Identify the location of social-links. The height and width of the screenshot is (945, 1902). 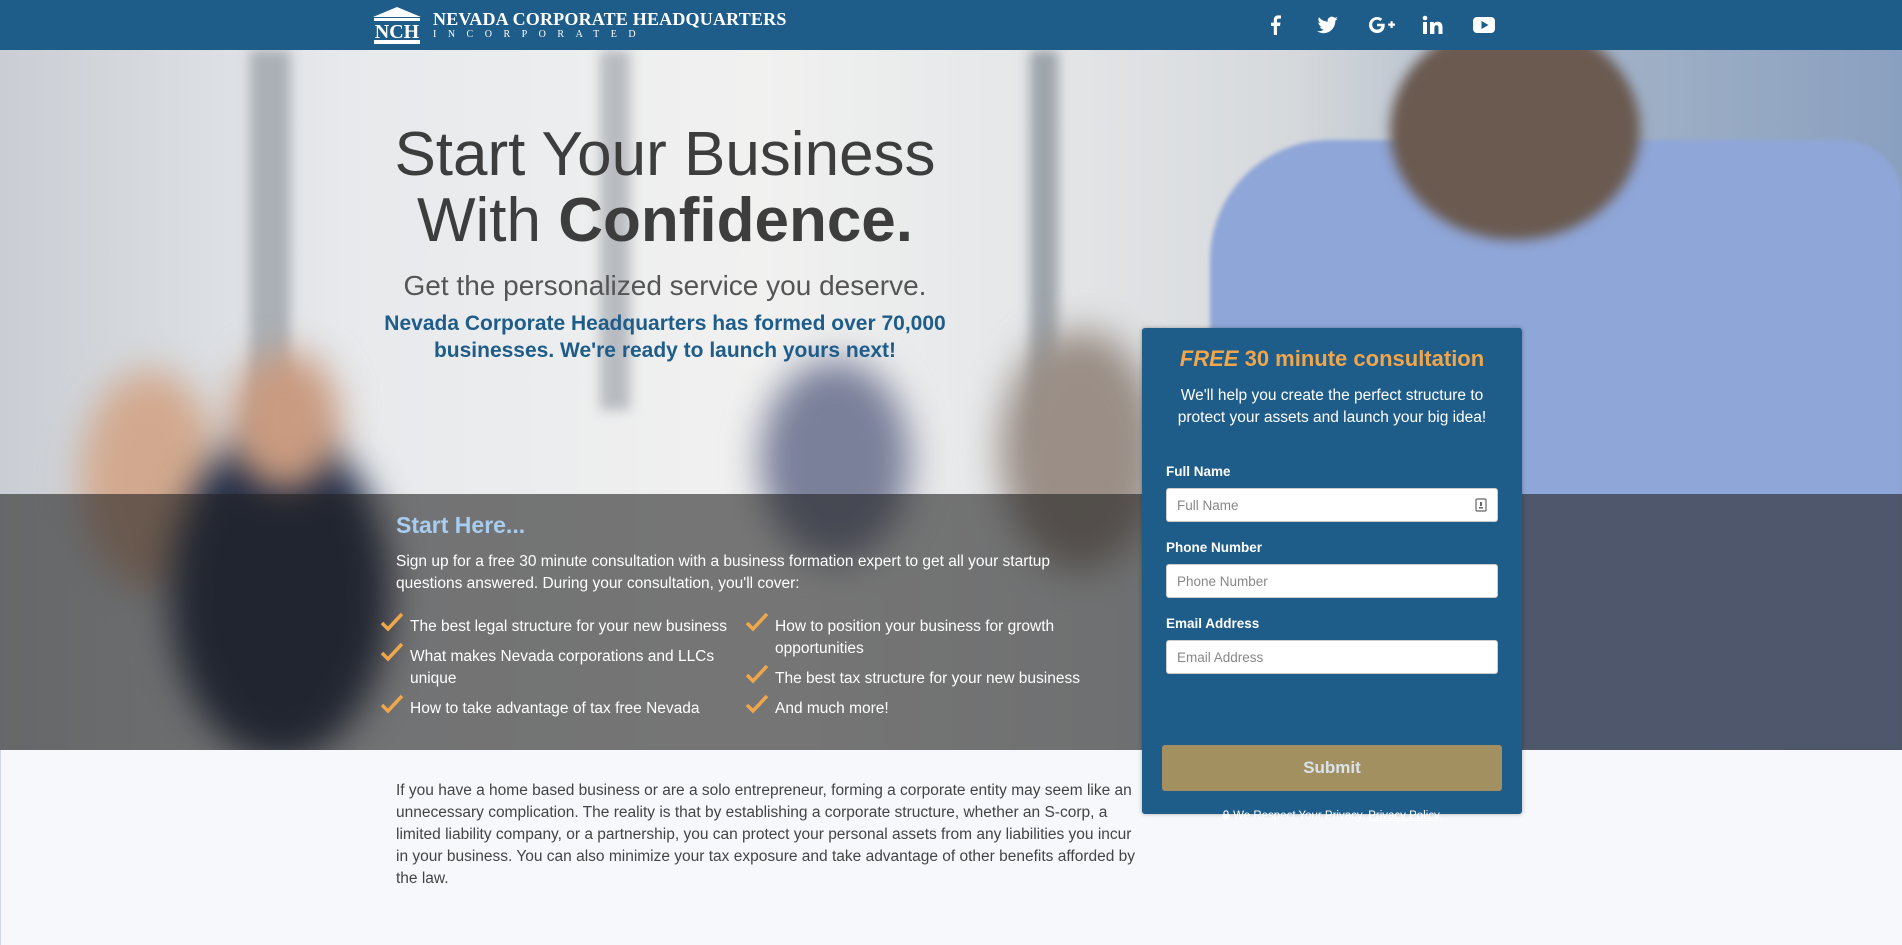
(1380, 25).